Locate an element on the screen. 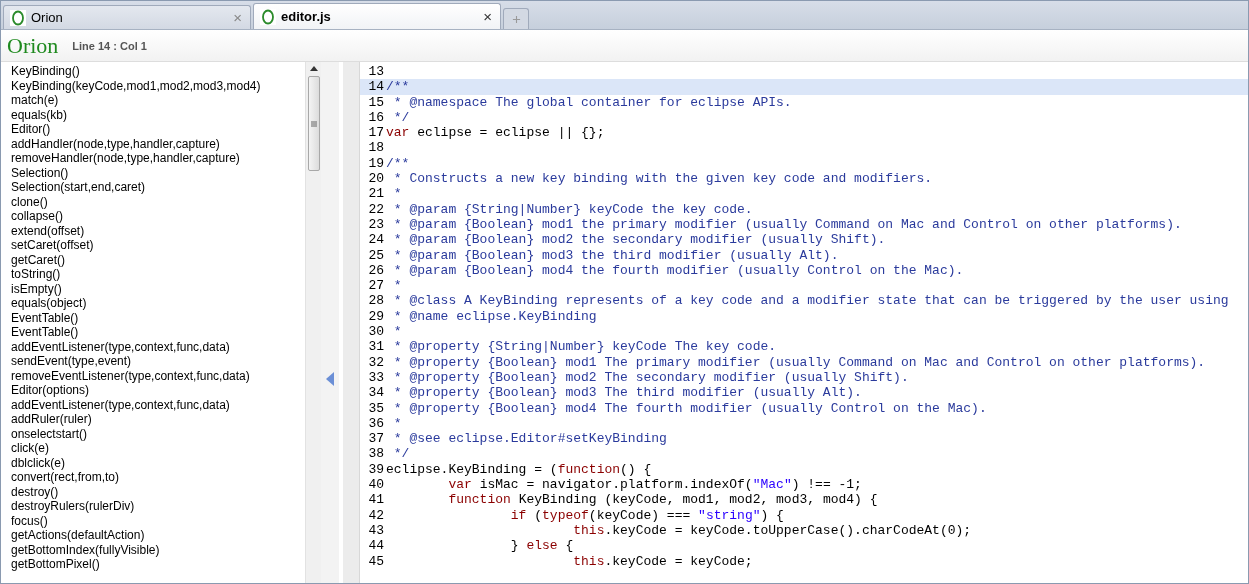 This screenshot has height=584, width=1249. outline-item: click(e) is located at coordinates (158, 448).